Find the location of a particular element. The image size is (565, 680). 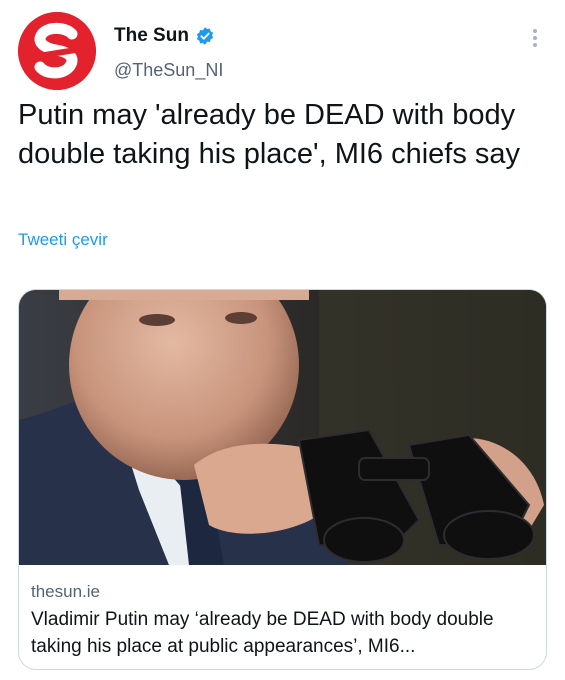

author-display-name: The Sun is located at coordinates (151, 36).